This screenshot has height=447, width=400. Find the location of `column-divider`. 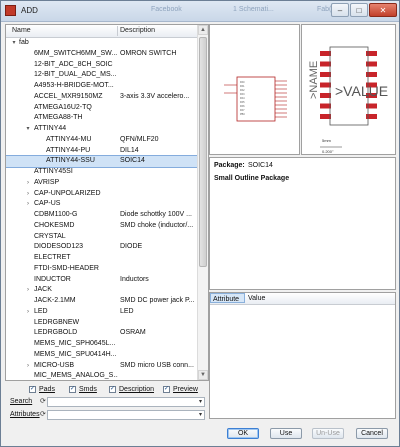

column-divider is located at coordinates (117, 31).